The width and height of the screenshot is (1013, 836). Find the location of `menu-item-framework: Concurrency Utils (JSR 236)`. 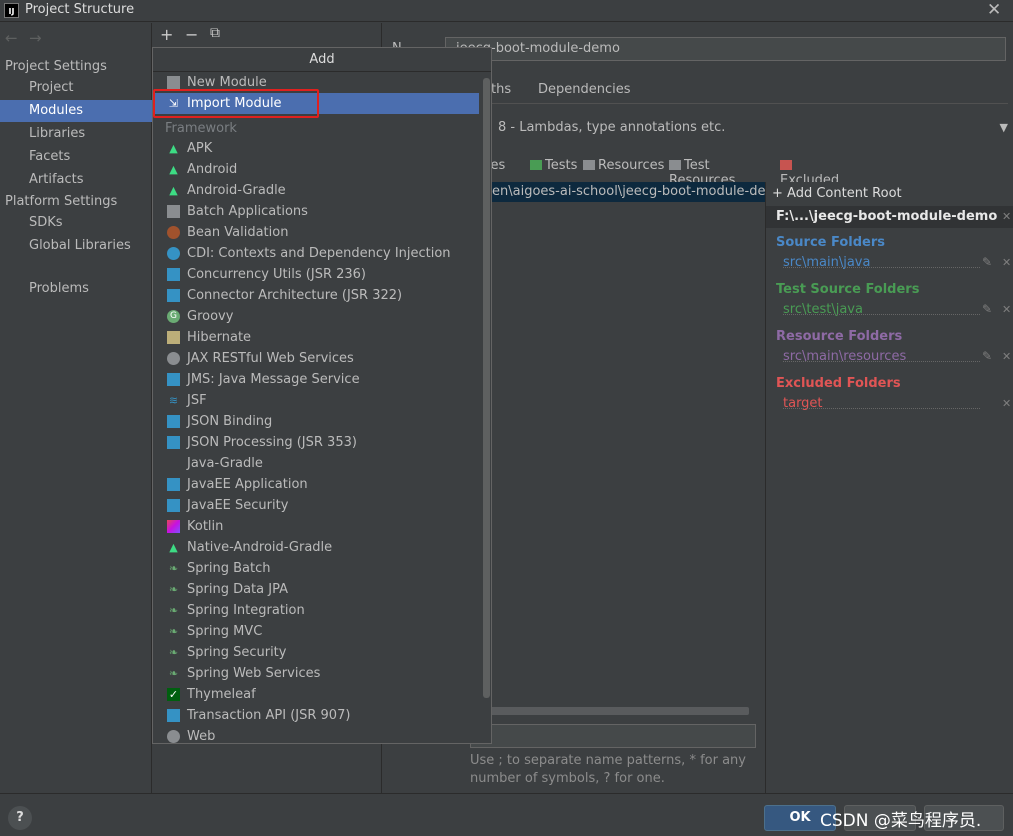

menu-item-framework: Concurrency Utils (JSR 236) is located at coordinates (316, 274).